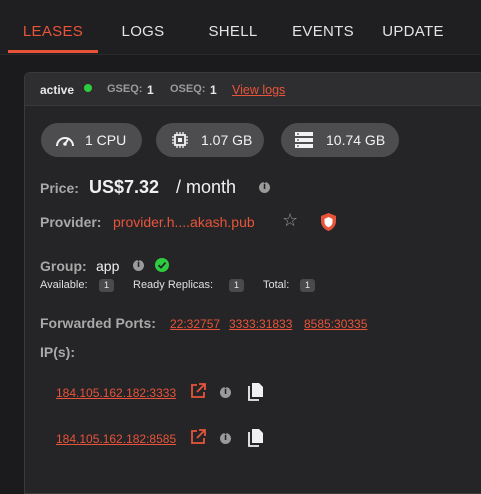  What do you see at coordinates (71, 222) in the screenshot?
I see `provider-label: Provider:` at bounding box center [71, 222].